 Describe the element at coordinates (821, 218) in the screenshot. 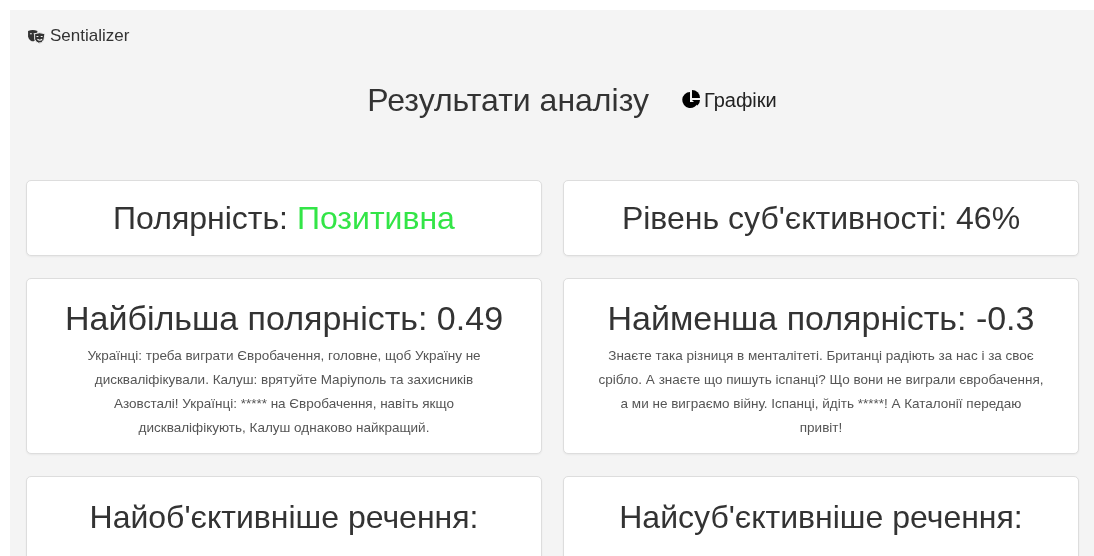

I see `card-heading: Рівень суб'єктивності: 46%` at that location.